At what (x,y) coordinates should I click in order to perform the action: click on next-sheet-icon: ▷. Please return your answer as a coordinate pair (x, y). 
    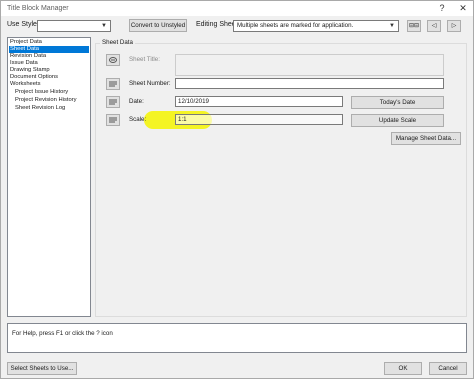
    Looking at the image, I should click on (454, 26).